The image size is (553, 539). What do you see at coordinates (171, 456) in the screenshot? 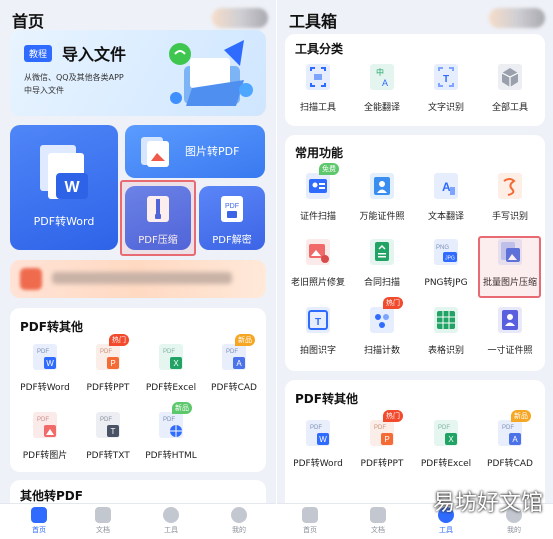
I see `item-label: PDF转HTML` at bounding box center [171, 456].